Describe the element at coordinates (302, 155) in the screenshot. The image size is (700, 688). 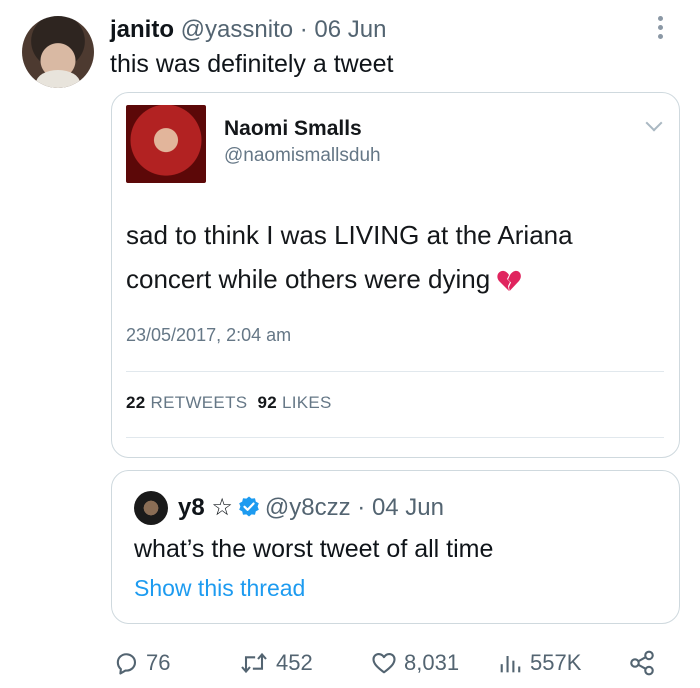
I see `embedded-handle: @naomismallsduh` at that location.